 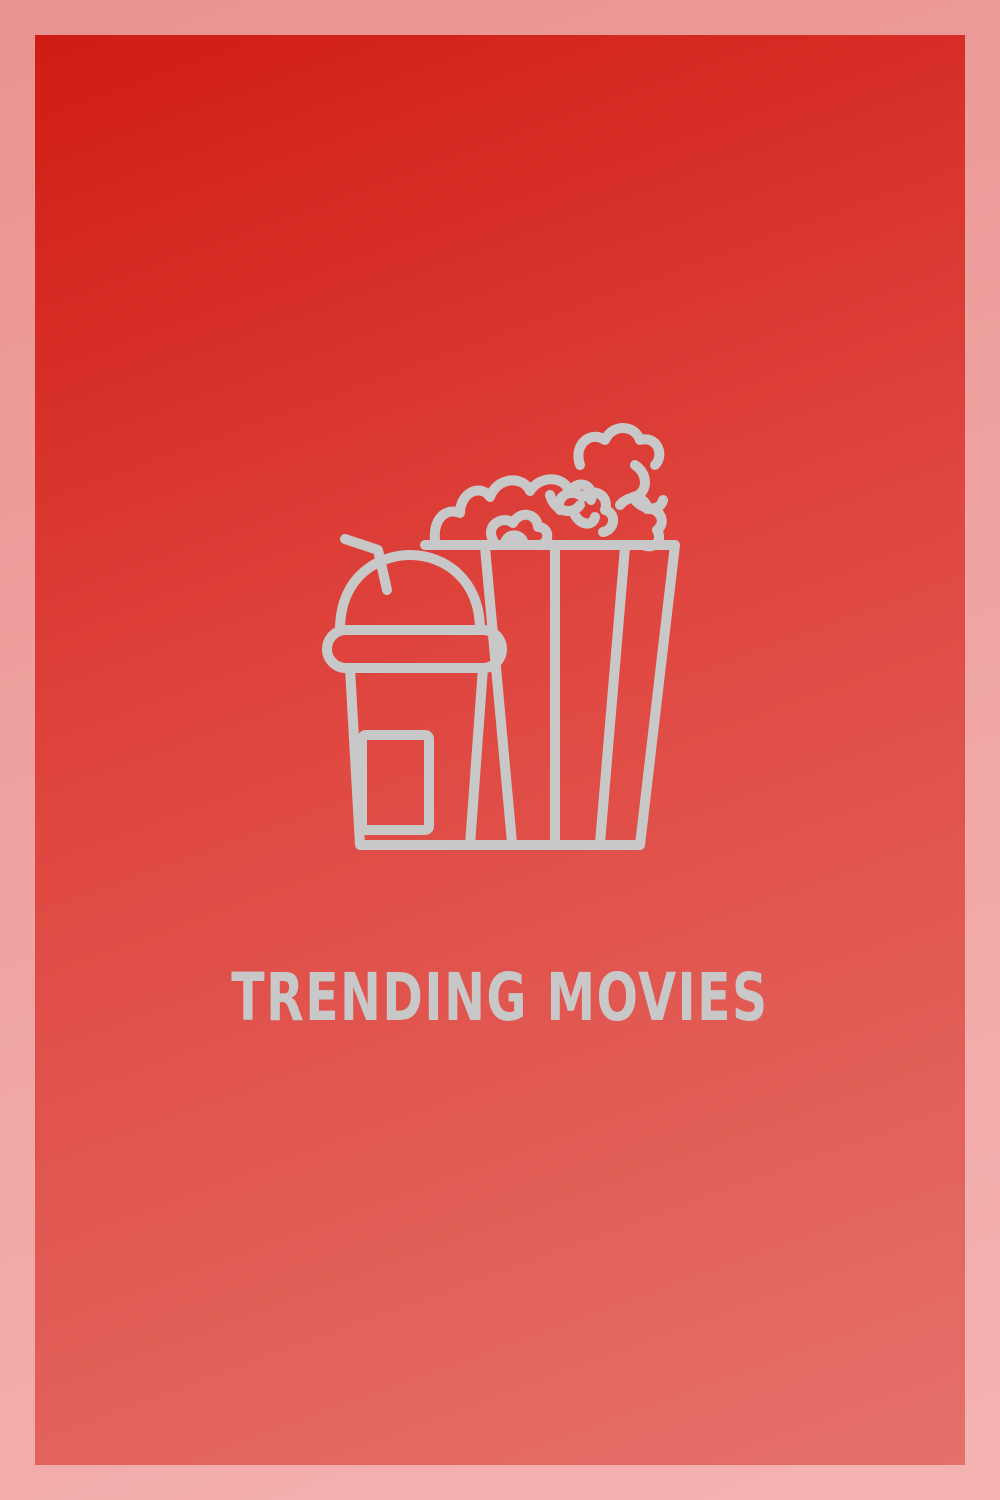 I want to click on poster-title: TRENDING MOVIES, so click(x=500, y=997).